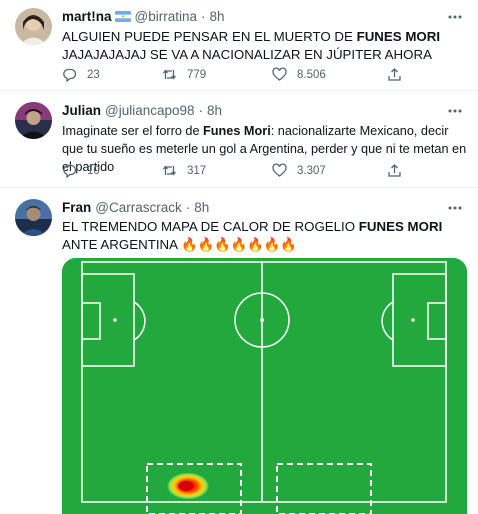 The image size is (478, 514). I want to click on retweet-count: 779, so click(197, 74).